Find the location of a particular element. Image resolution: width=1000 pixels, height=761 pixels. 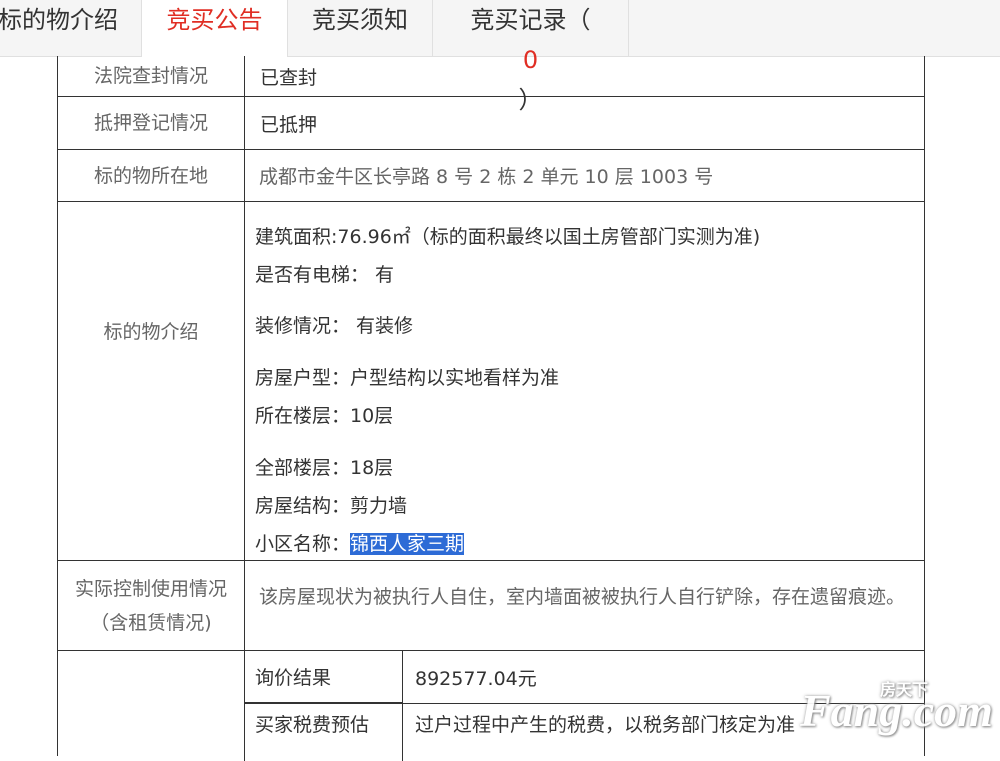

table-row: 法院查封情况 已查封 is located at coordinates (491, 76).